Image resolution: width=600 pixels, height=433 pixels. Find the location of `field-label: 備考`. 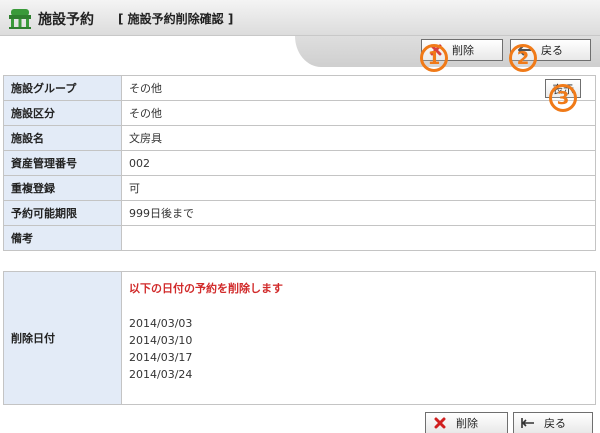

field-label: 備考 is located at coordinates (62, 238).